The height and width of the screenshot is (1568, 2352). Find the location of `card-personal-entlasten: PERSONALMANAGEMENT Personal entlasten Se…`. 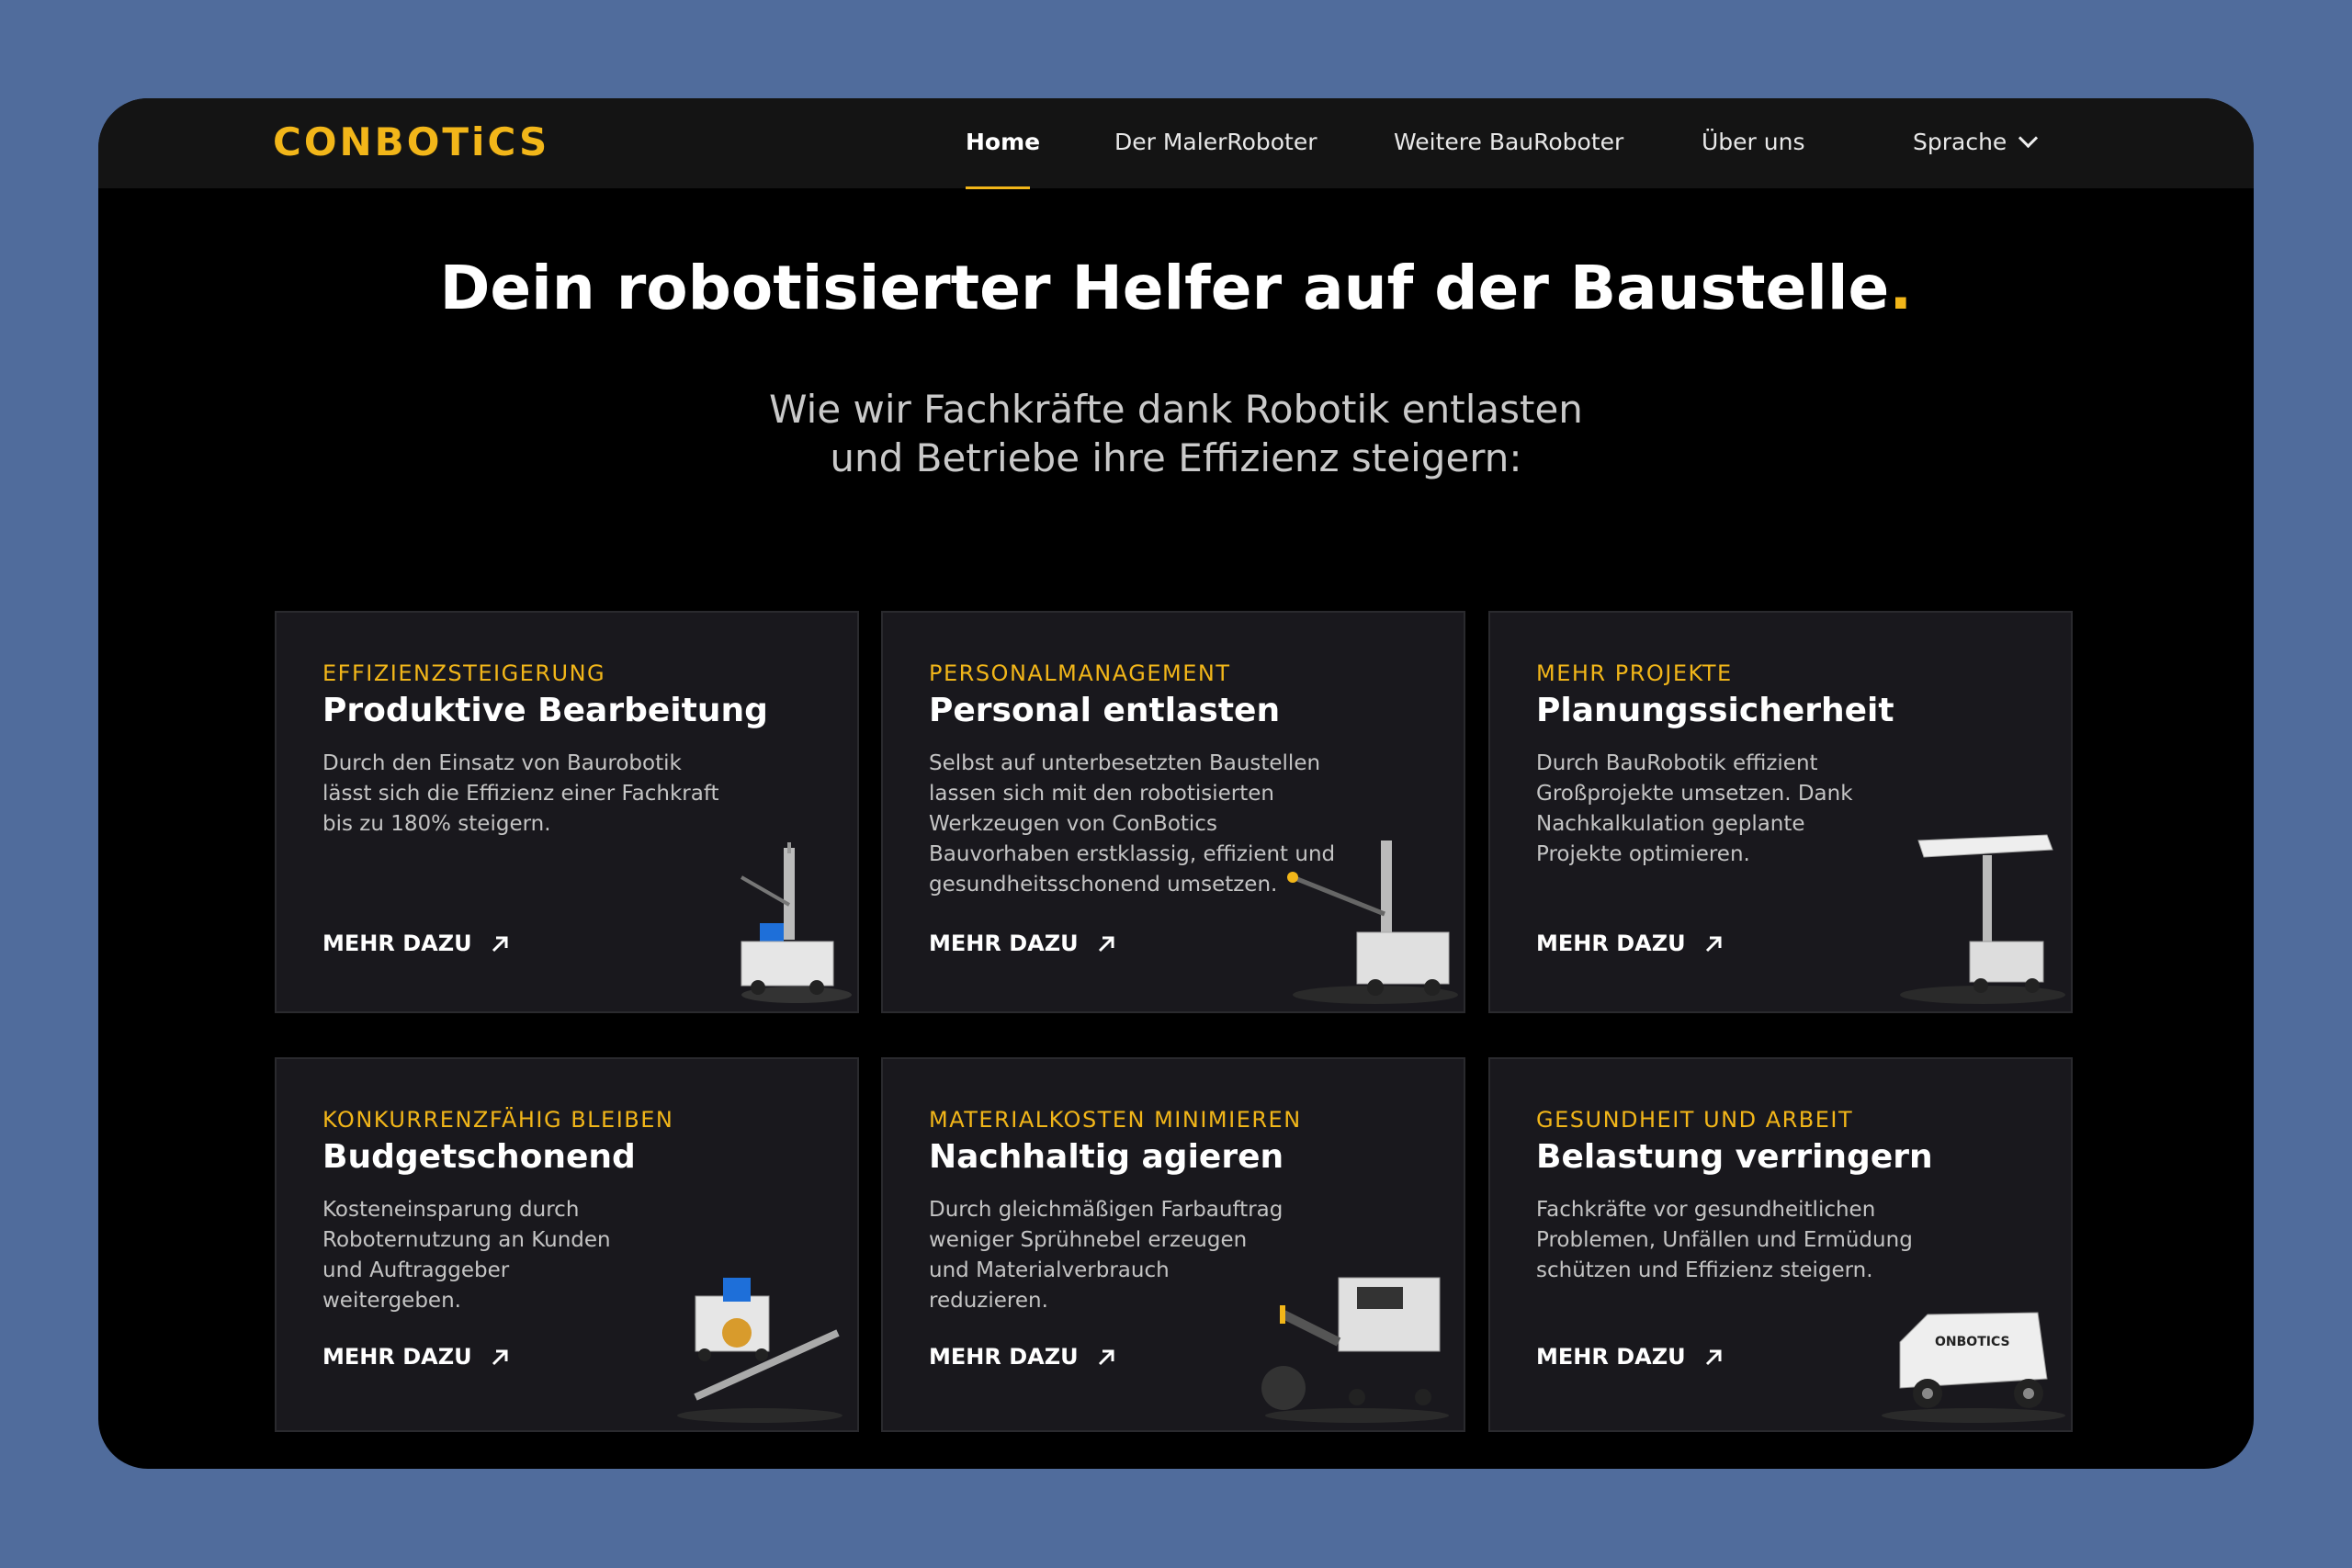

card-personal-entlasten: PERSONALMANAGEMENT Personal entlasten Se… is located at coordinates (1173, 812).